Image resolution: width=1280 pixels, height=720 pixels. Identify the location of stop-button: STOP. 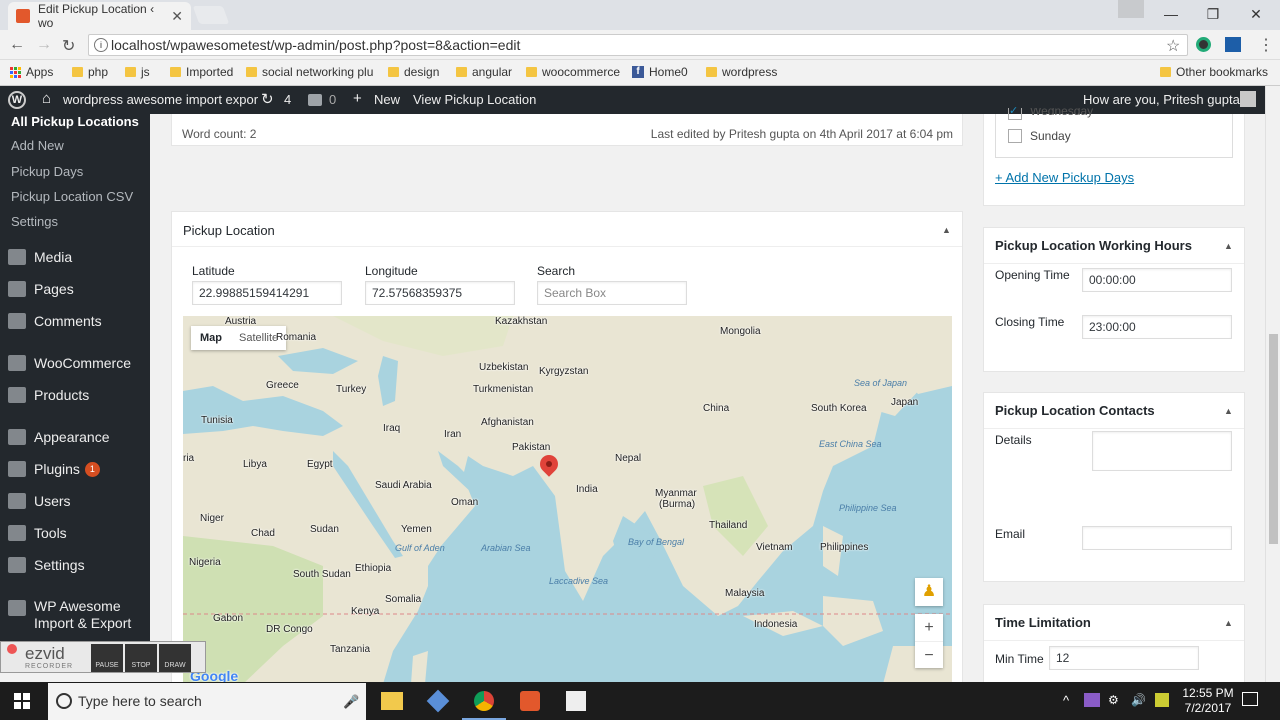
(141, 658).